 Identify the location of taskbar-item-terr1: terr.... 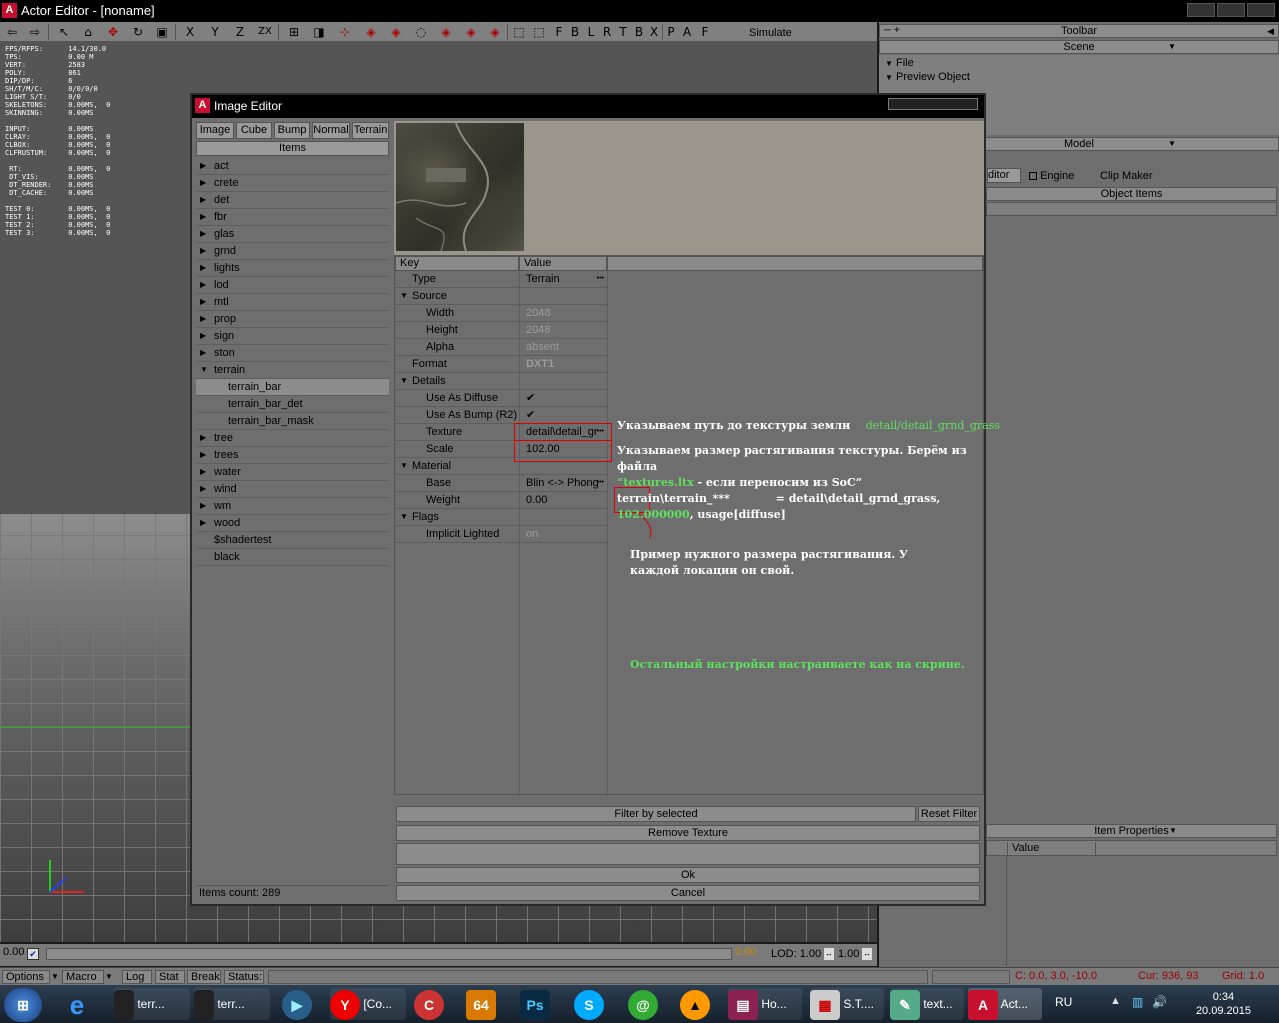
(152, 1004).